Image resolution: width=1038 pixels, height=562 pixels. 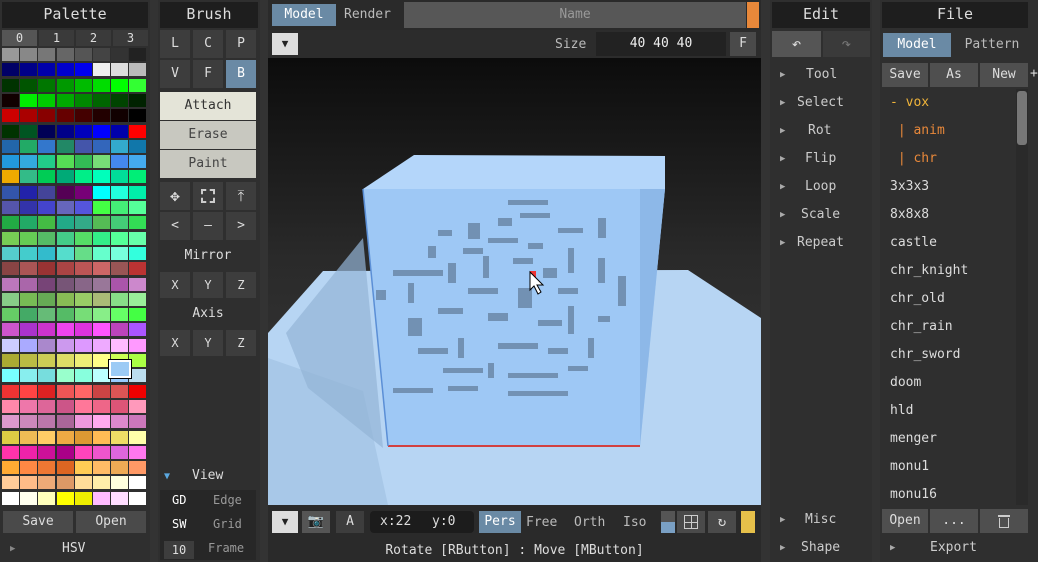 I want to click on tree-item-chr: | chr, so click(x=913, y=159).